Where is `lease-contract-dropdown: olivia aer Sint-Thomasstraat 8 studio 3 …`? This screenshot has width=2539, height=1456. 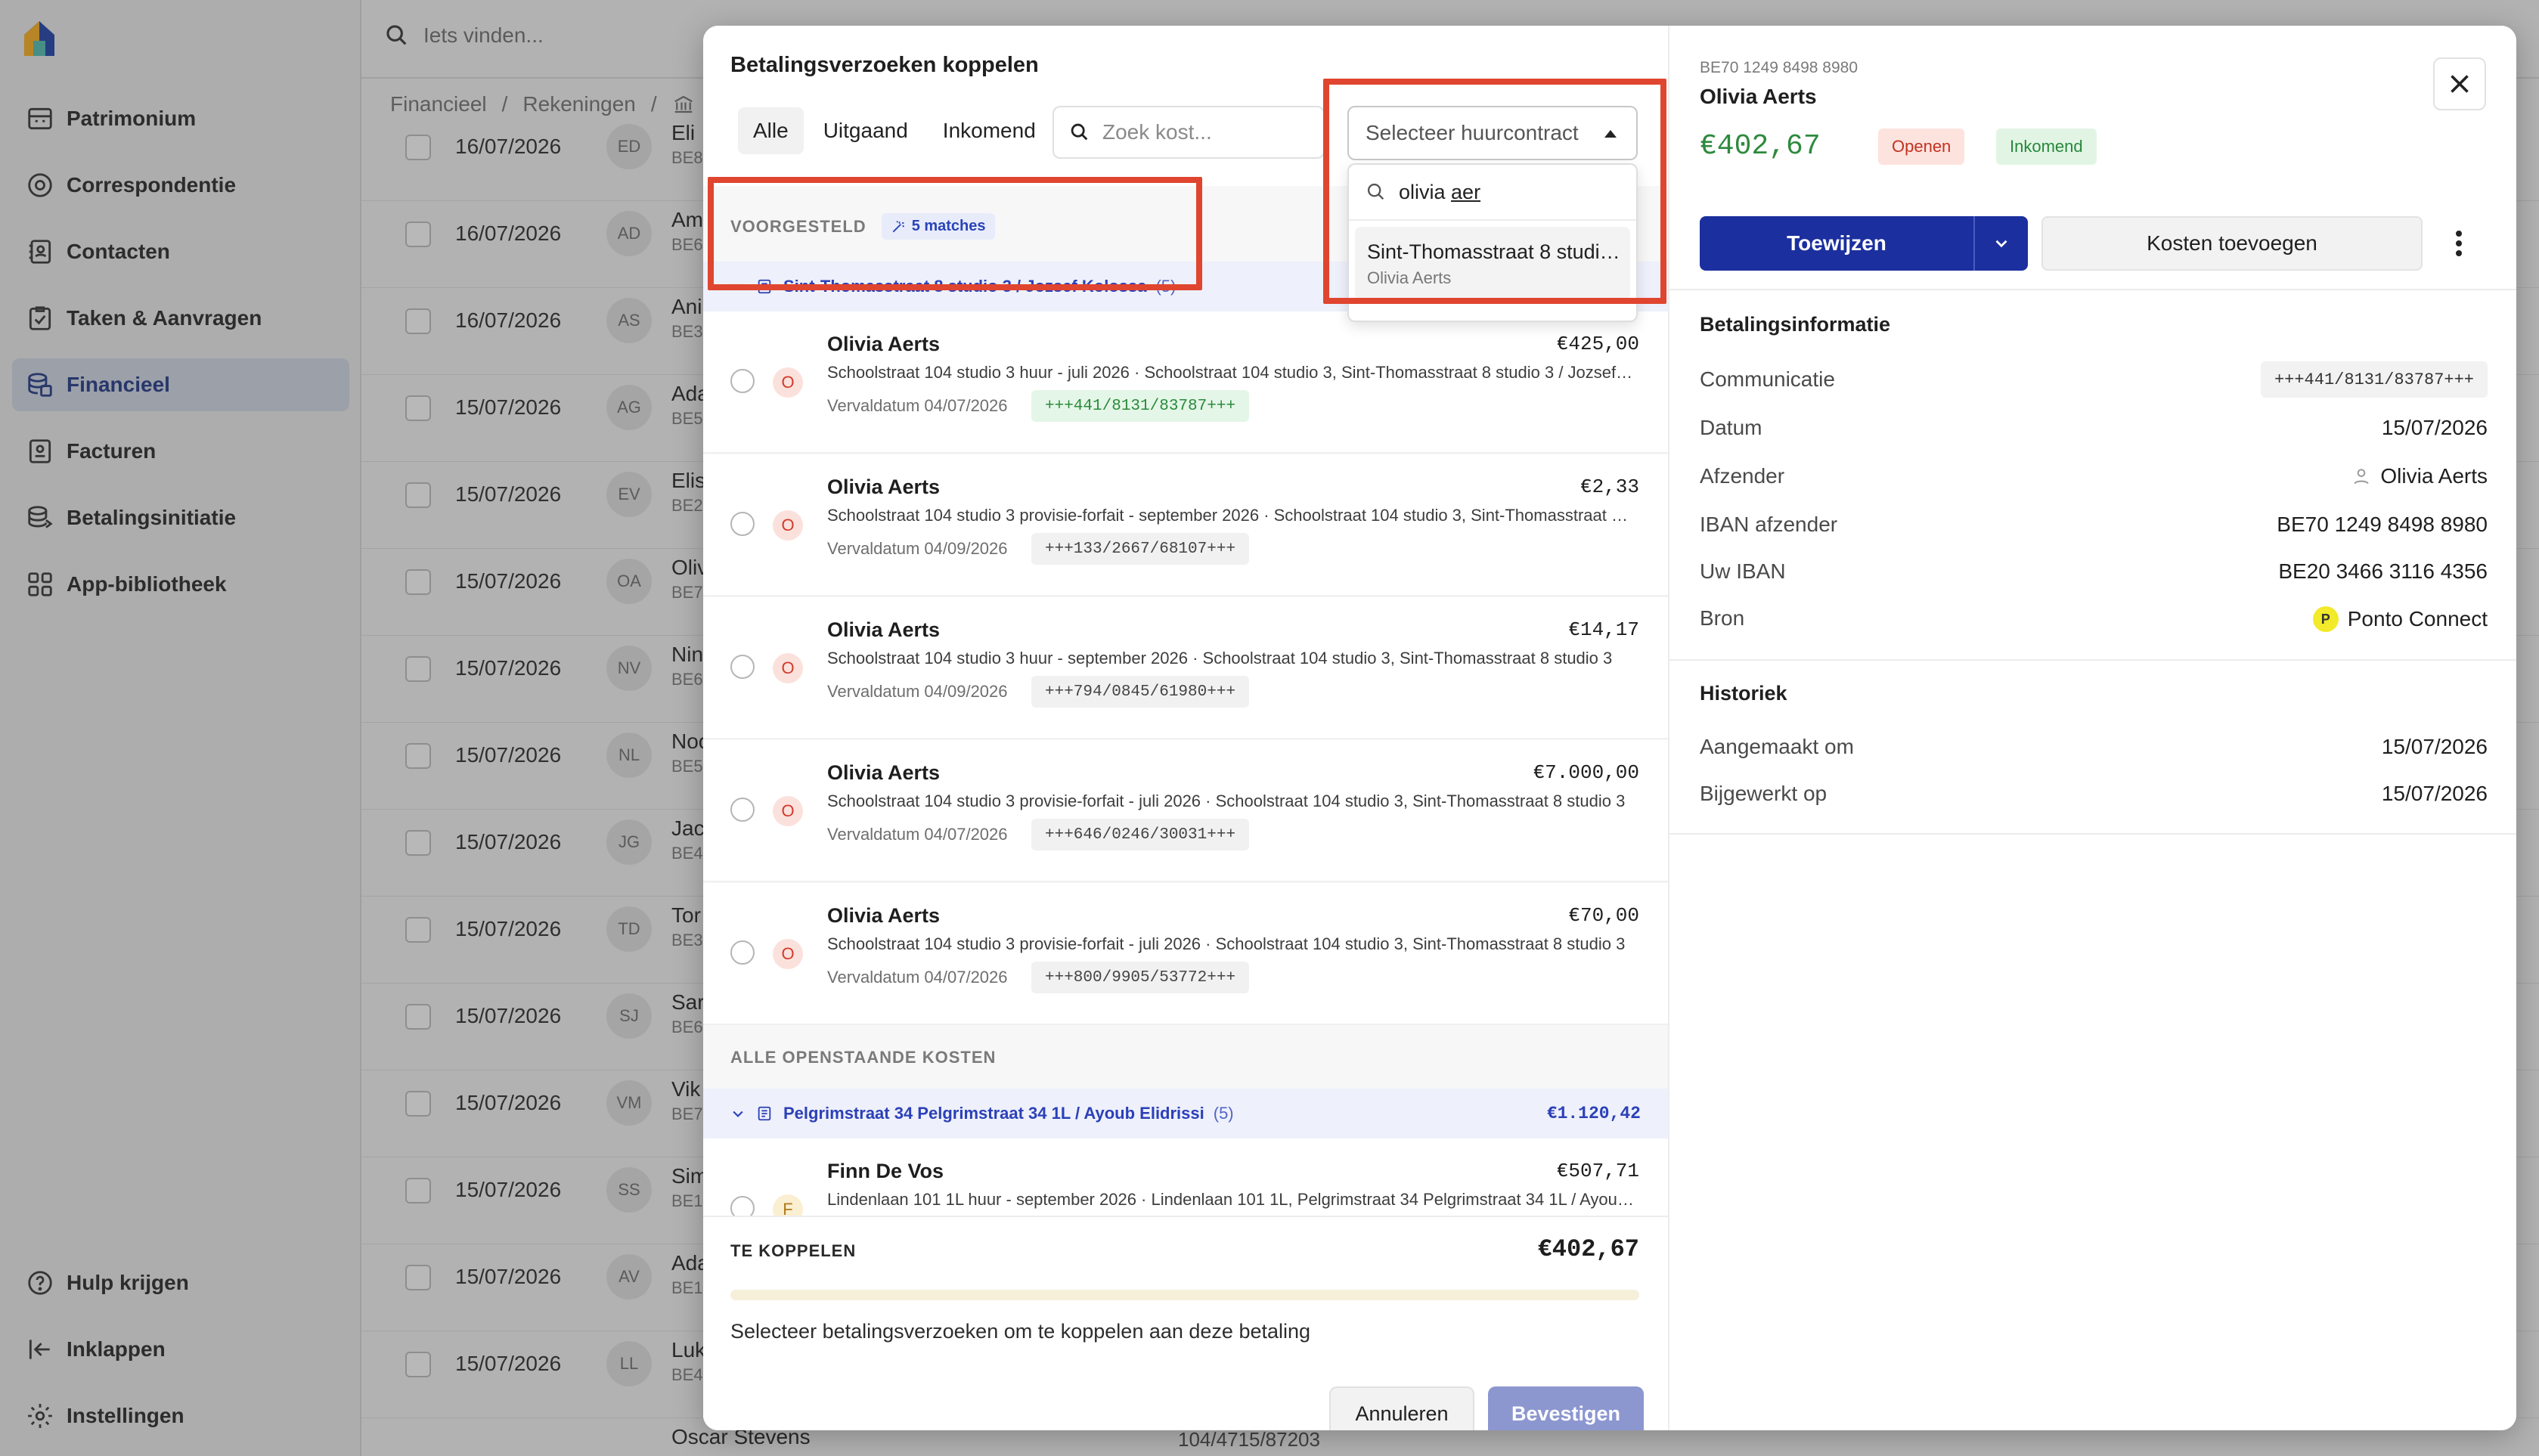 lease-contract-dropdown: olivia aer Sint-Thomasstraat 8 studio 3 … is located at coordinates (1492, 242).